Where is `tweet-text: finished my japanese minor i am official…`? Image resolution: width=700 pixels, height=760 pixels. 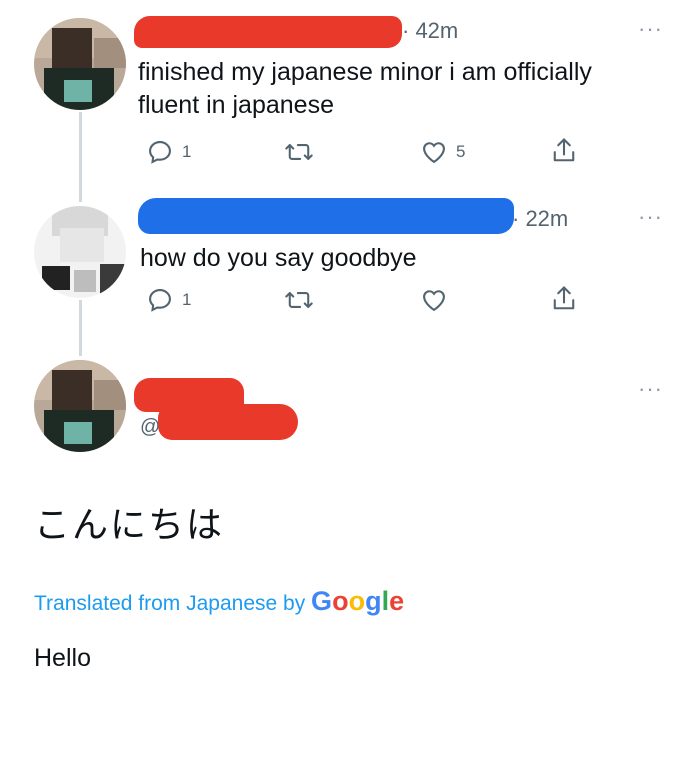
tweet-text: finished my japanese minor i am official… is located at coordinates (365, 88).